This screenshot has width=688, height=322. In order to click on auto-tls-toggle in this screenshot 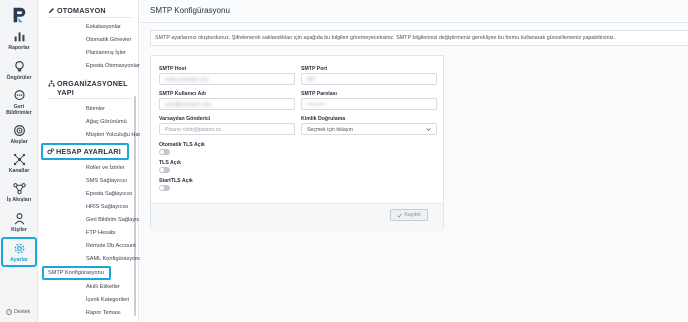, I will do `click(164, 152)`.